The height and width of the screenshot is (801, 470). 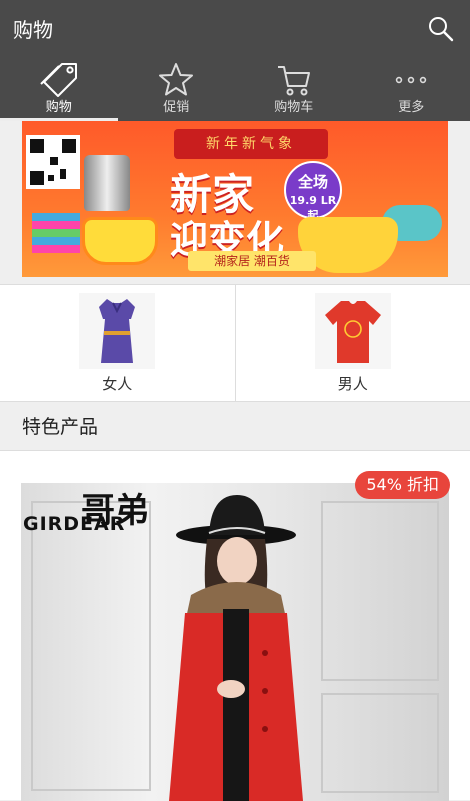 I want to click on more-dots-icon, so click(x=411, y=80).